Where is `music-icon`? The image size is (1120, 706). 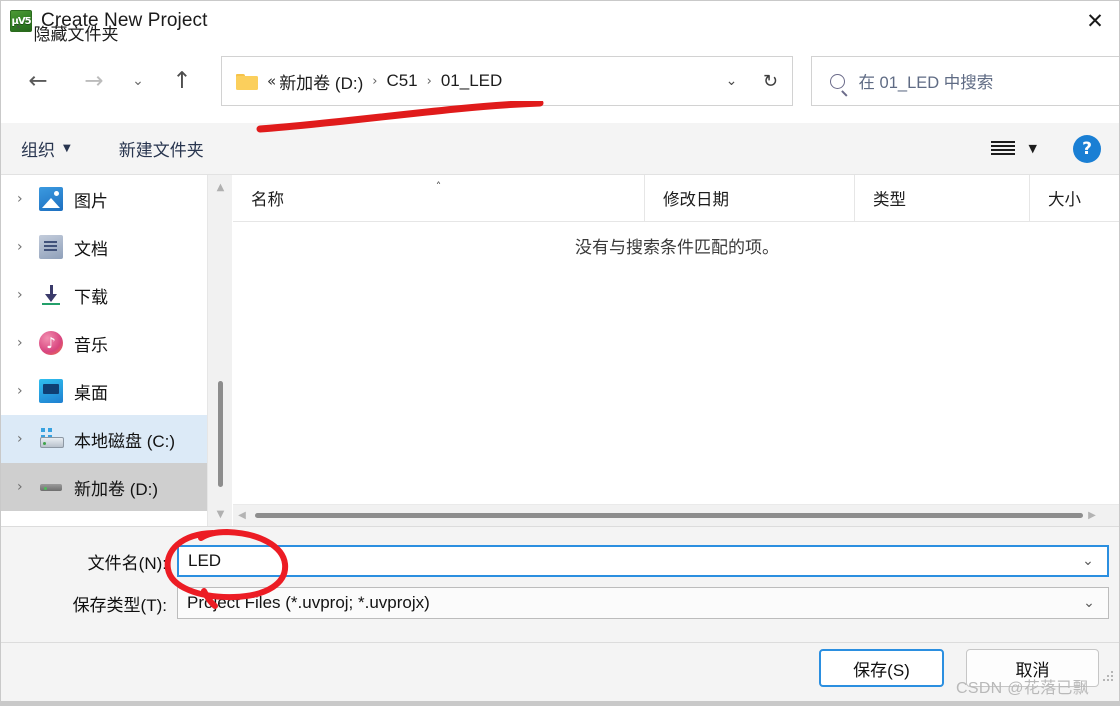 music-icon is located at coordinates (51, 343).